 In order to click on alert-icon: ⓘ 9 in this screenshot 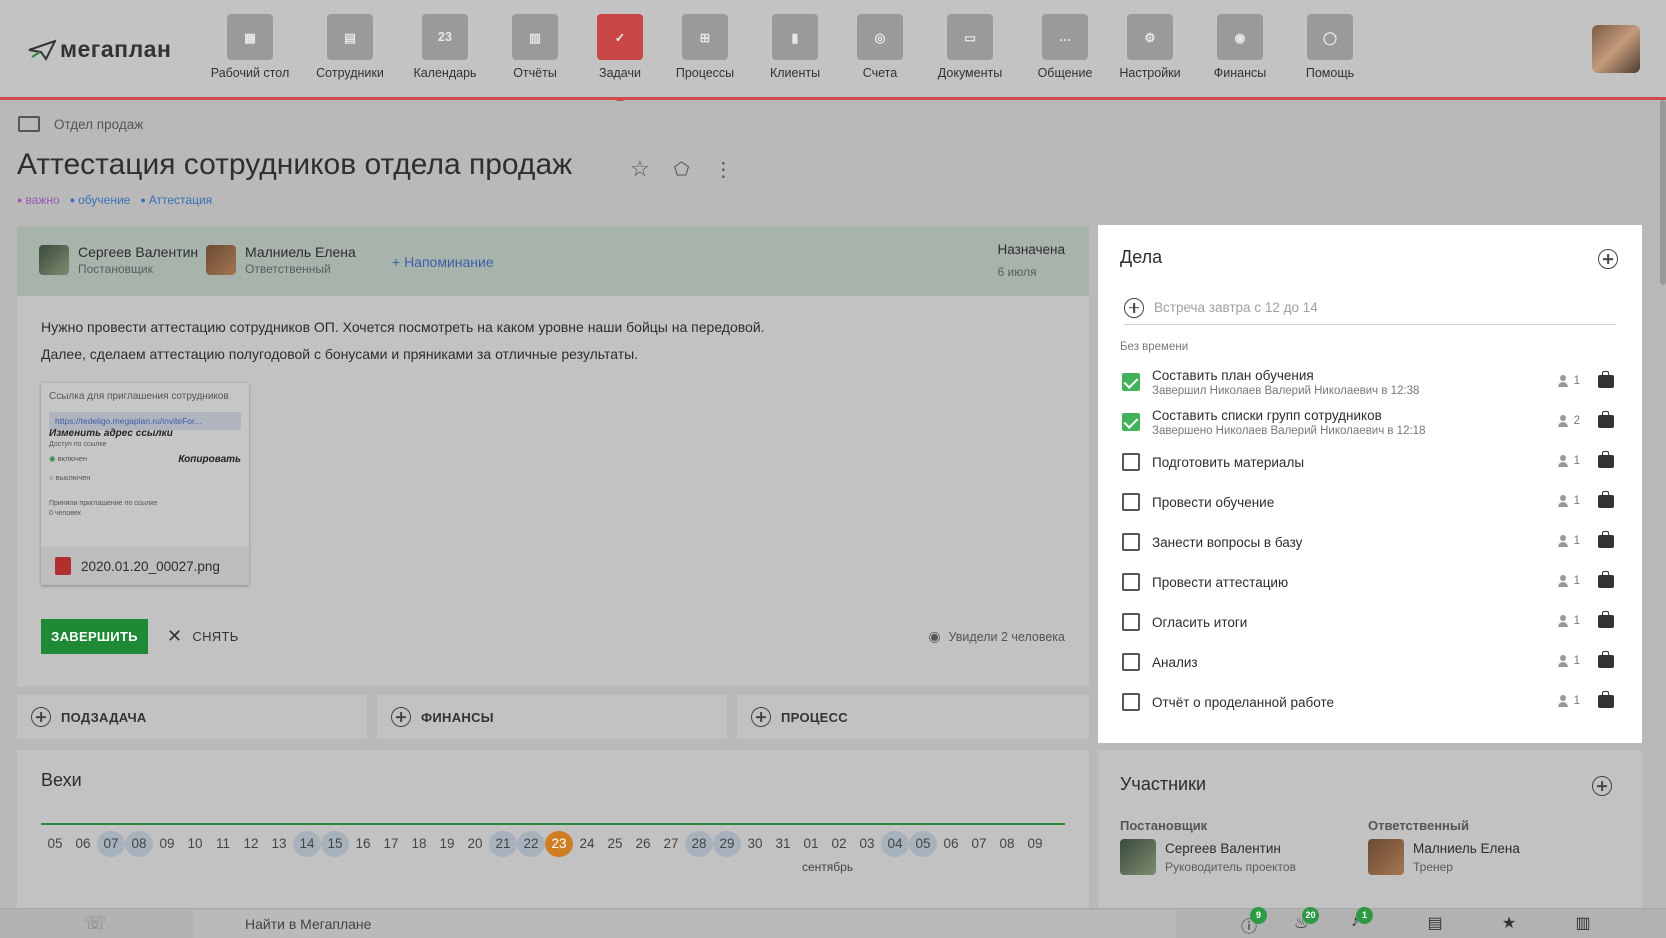, I will do `click(1252, 921)`.